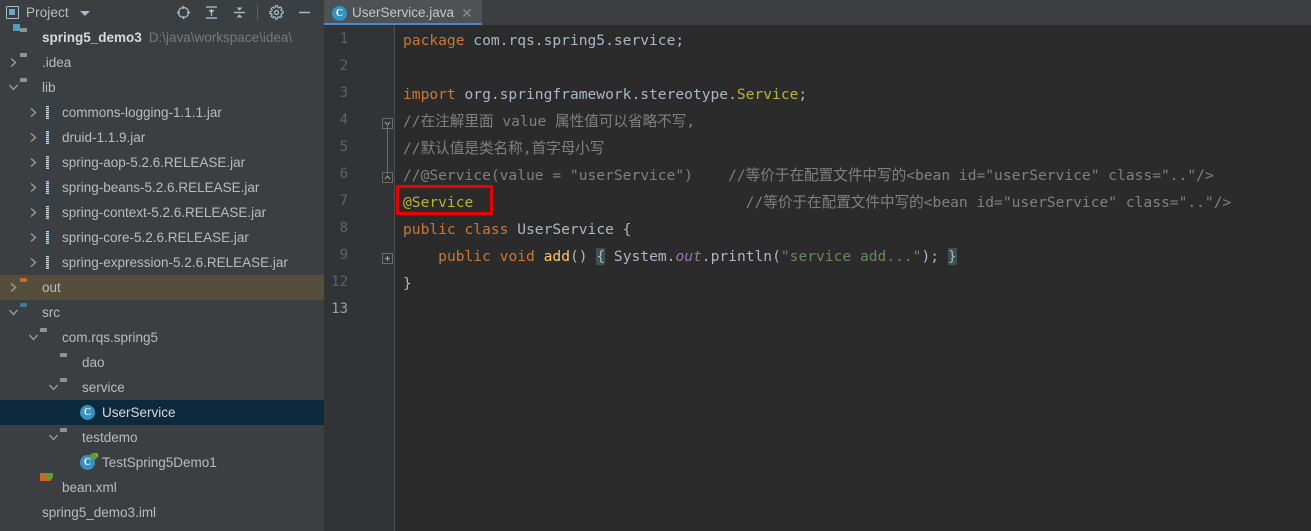 Image resolution: width=1311 pixels, height=531 pixels. Describe the element at coordinates (544, 121) in the screenshot. I see `code-line: //在注解里面 value 属性值可以省略不写,` at that location.